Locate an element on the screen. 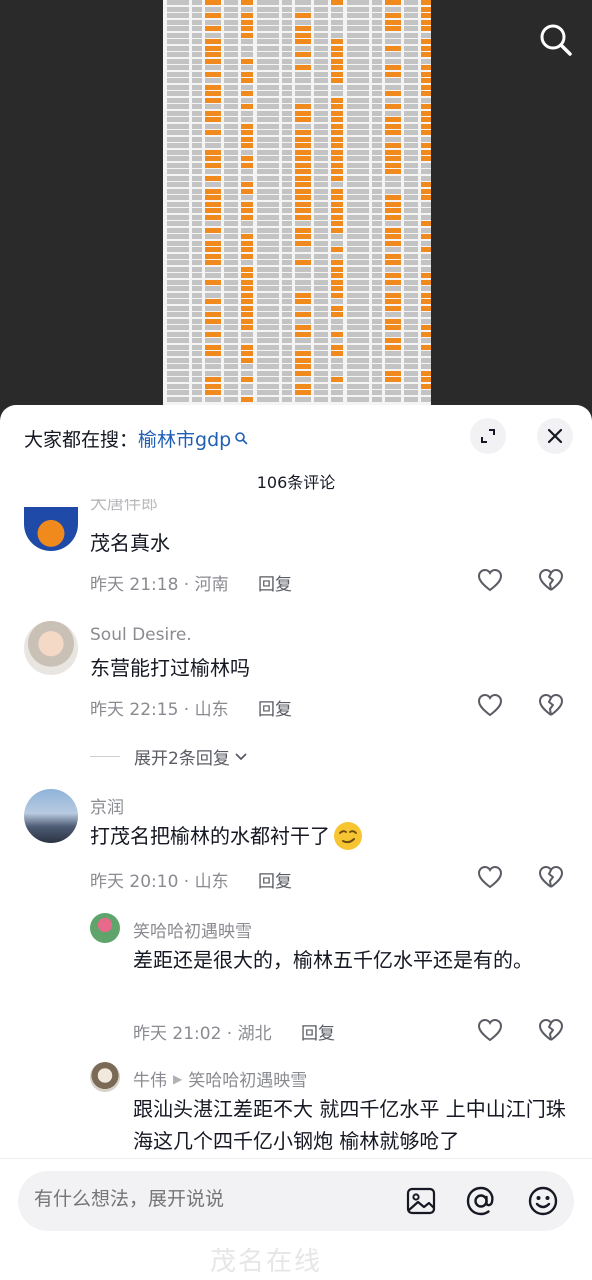 This screenshot has width=592, height=1280. reply-time: 昨天 21:02 · 湖北 is located at coordinates (202, 1034).